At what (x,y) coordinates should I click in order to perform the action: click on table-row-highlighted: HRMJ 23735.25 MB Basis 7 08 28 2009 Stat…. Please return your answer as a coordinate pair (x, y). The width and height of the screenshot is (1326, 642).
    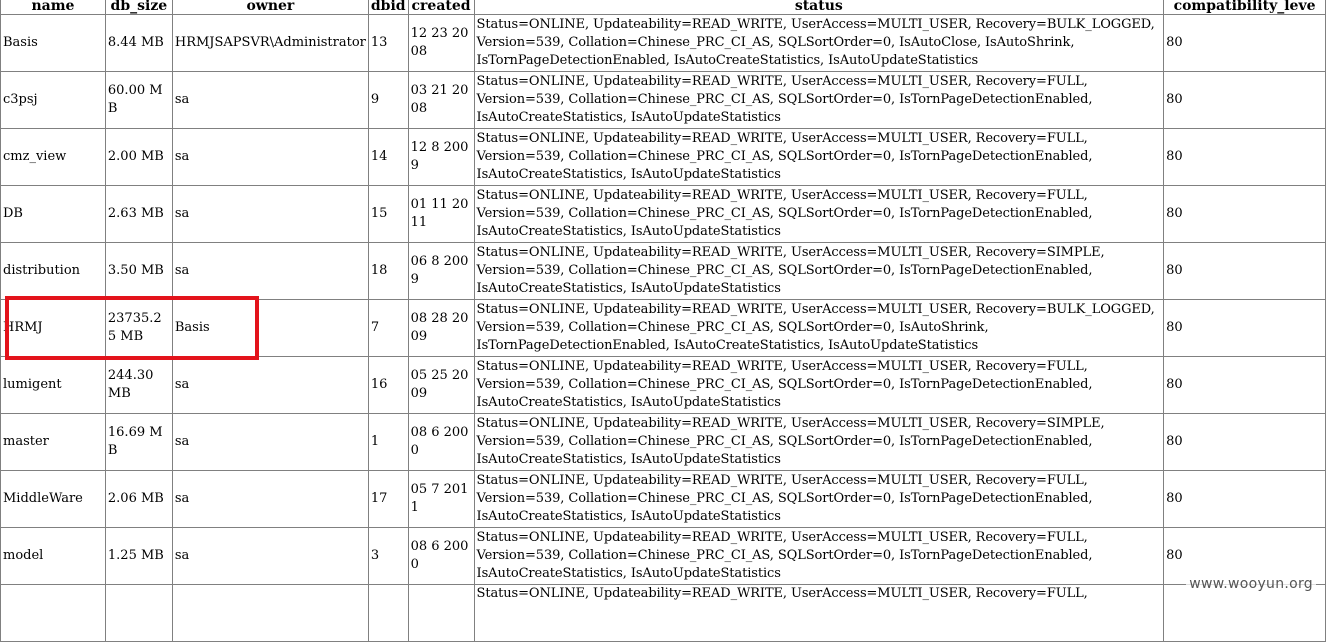
    Looking at the image, I should click on (663, 328).